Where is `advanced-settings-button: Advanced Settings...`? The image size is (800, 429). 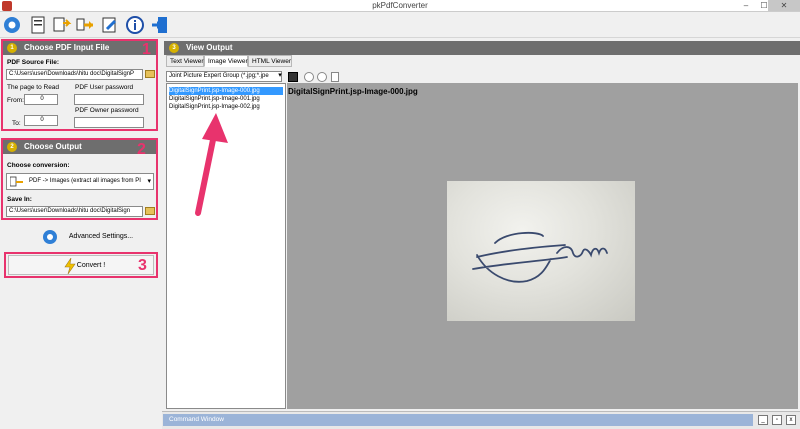
advanced-settings-button: Advanced Settings... is located at coordinates (81, 237).